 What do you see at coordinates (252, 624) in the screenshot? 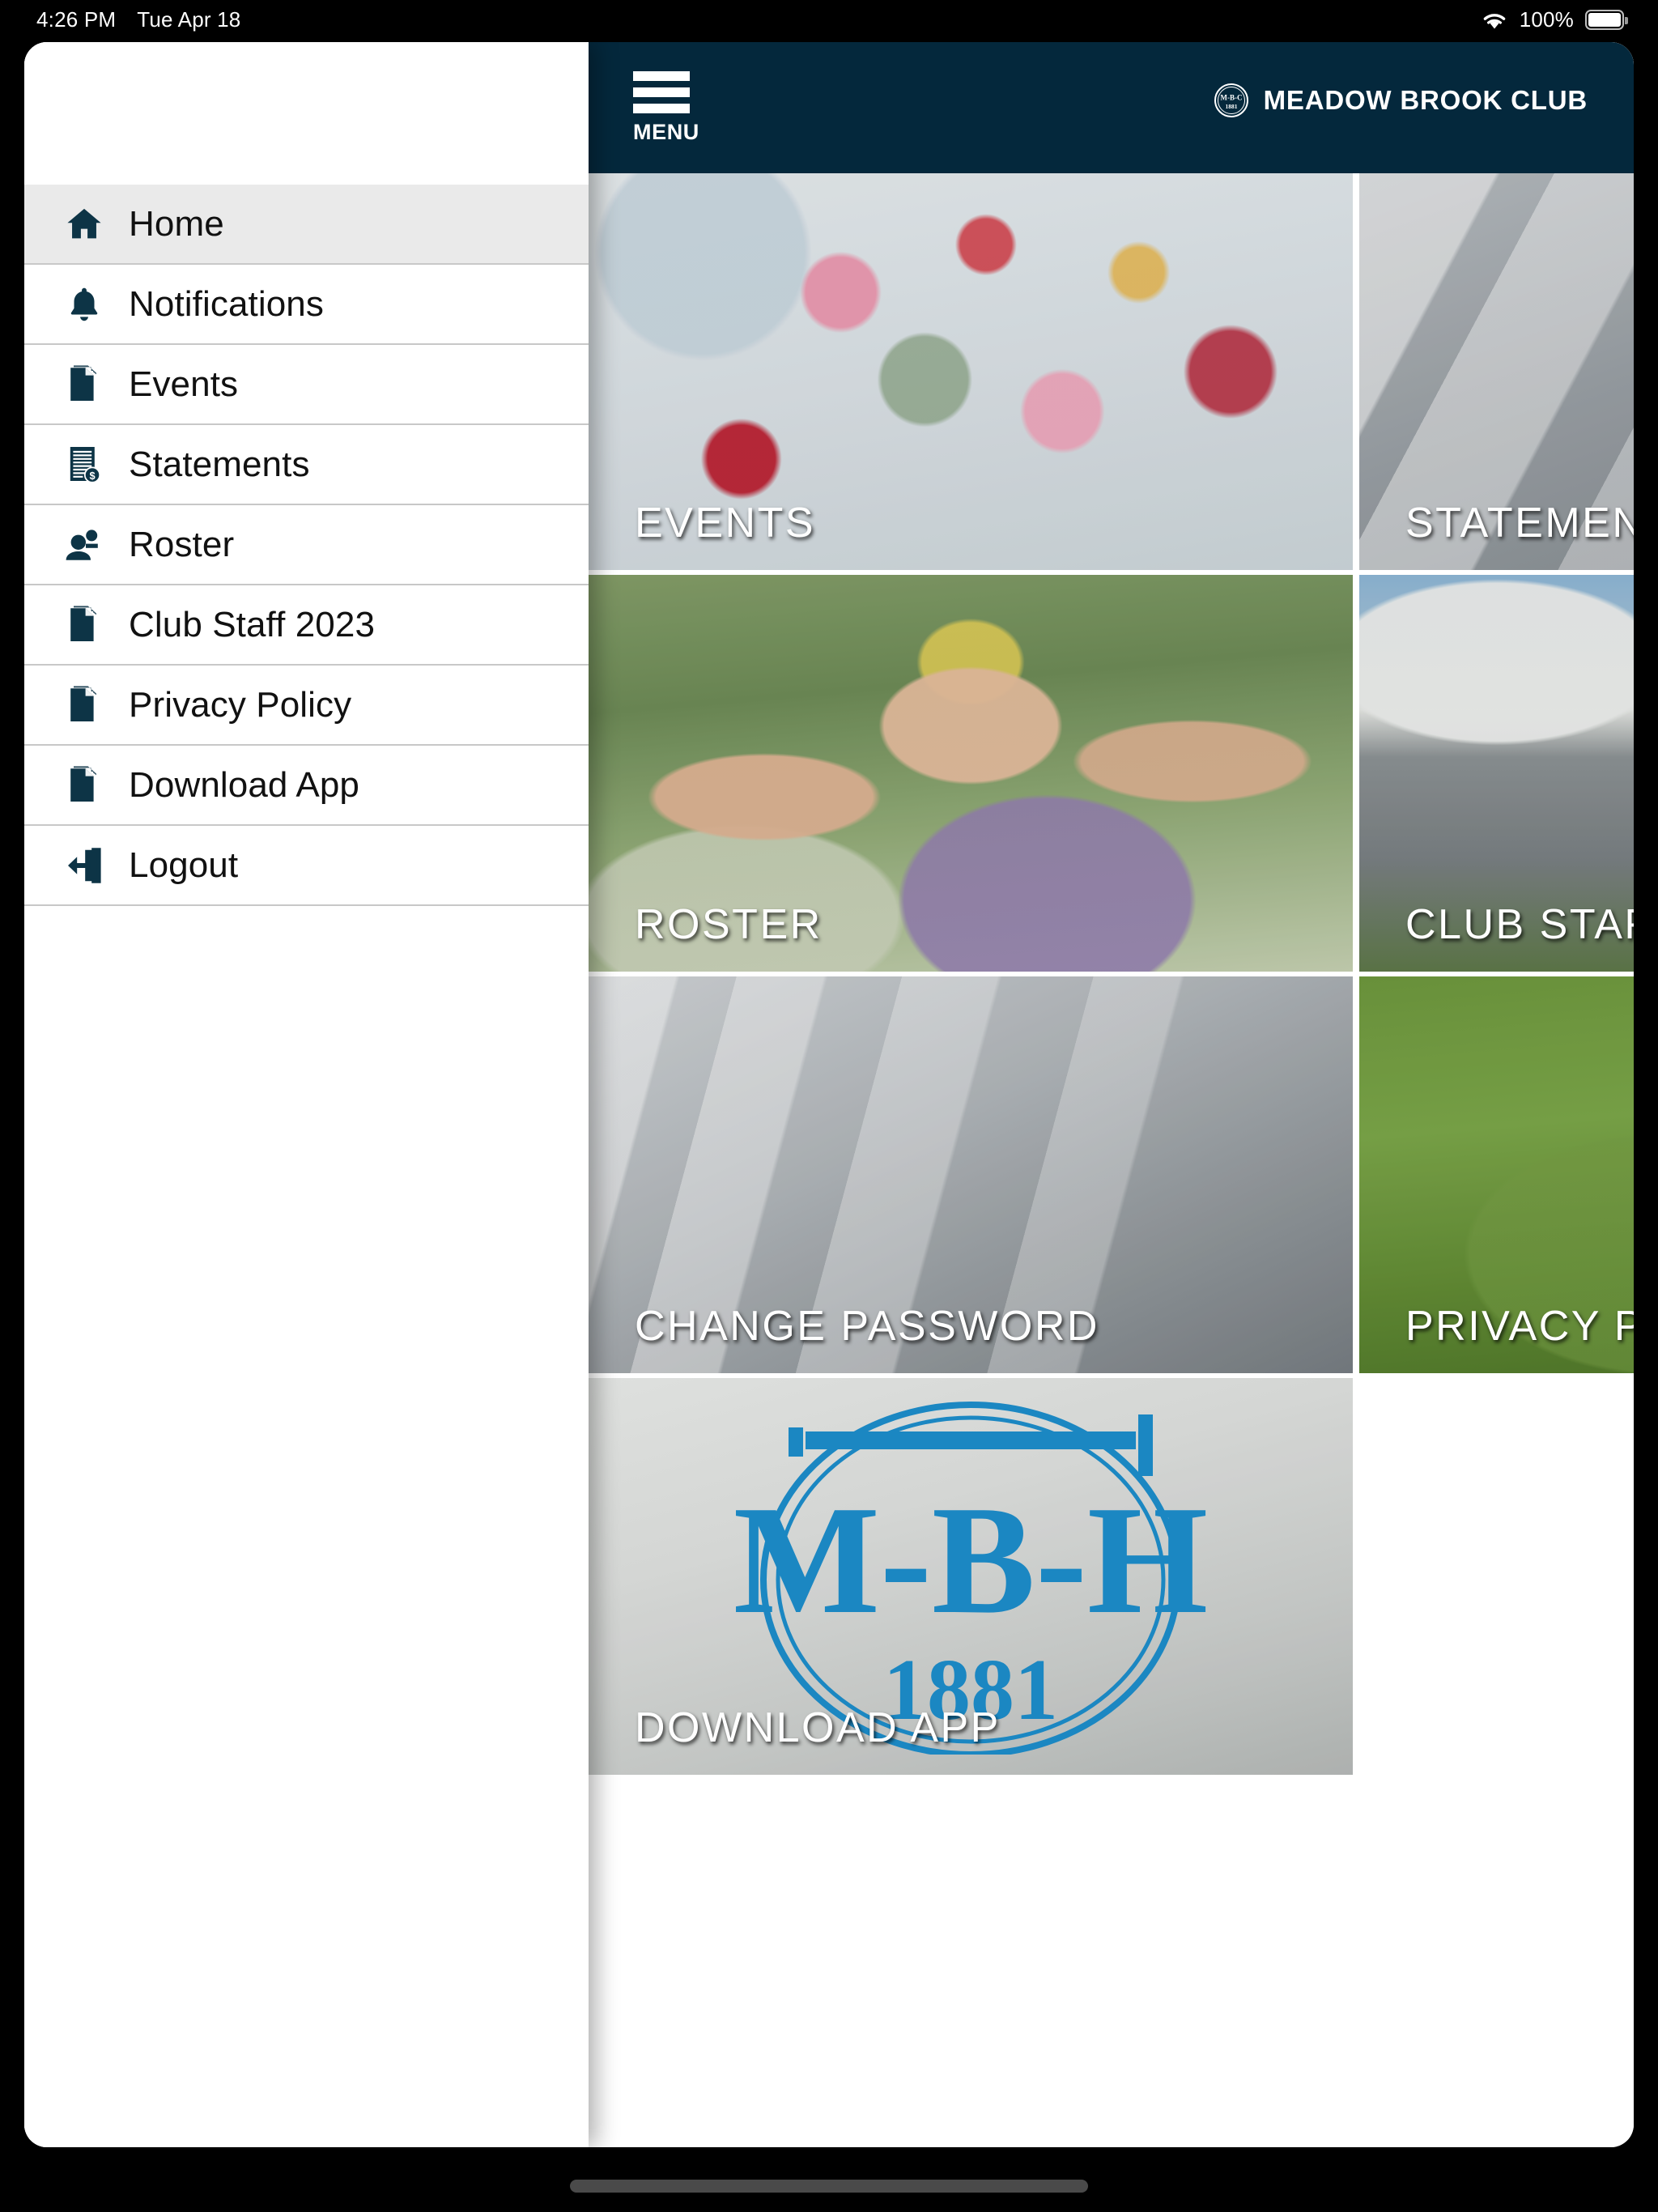
I see `sidebar-item-club-staff-label: Club Staff 2023` at bounding box center [252, 624].